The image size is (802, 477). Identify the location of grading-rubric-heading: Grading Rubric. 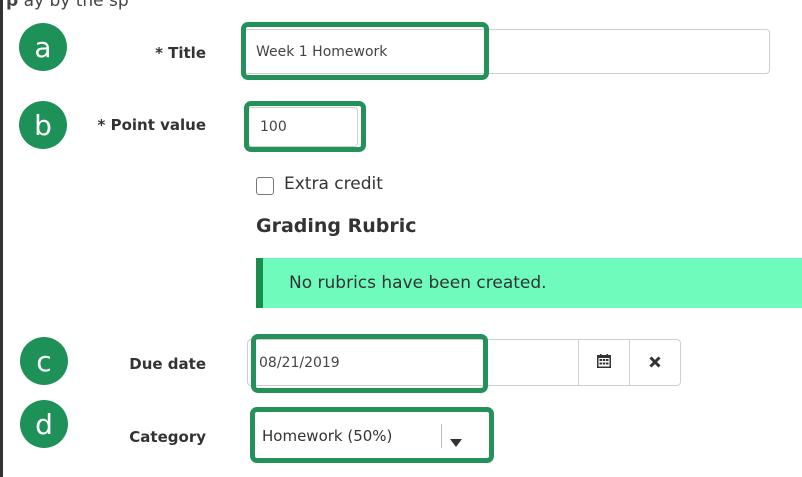
(336, 226).